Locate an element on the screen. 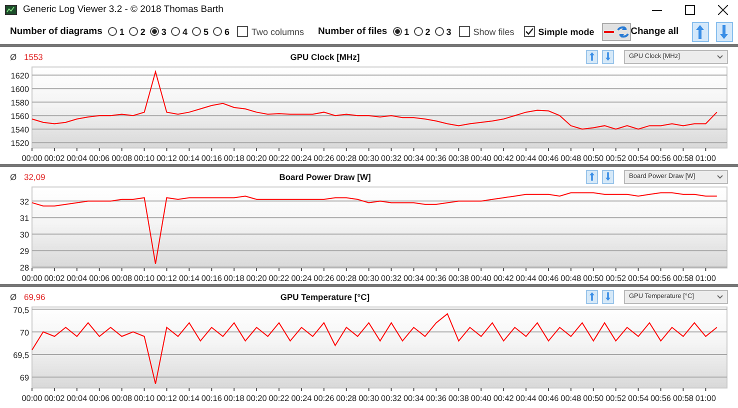  chart-title: GPU Clock [MHz] is located at coordinates (325, 57).